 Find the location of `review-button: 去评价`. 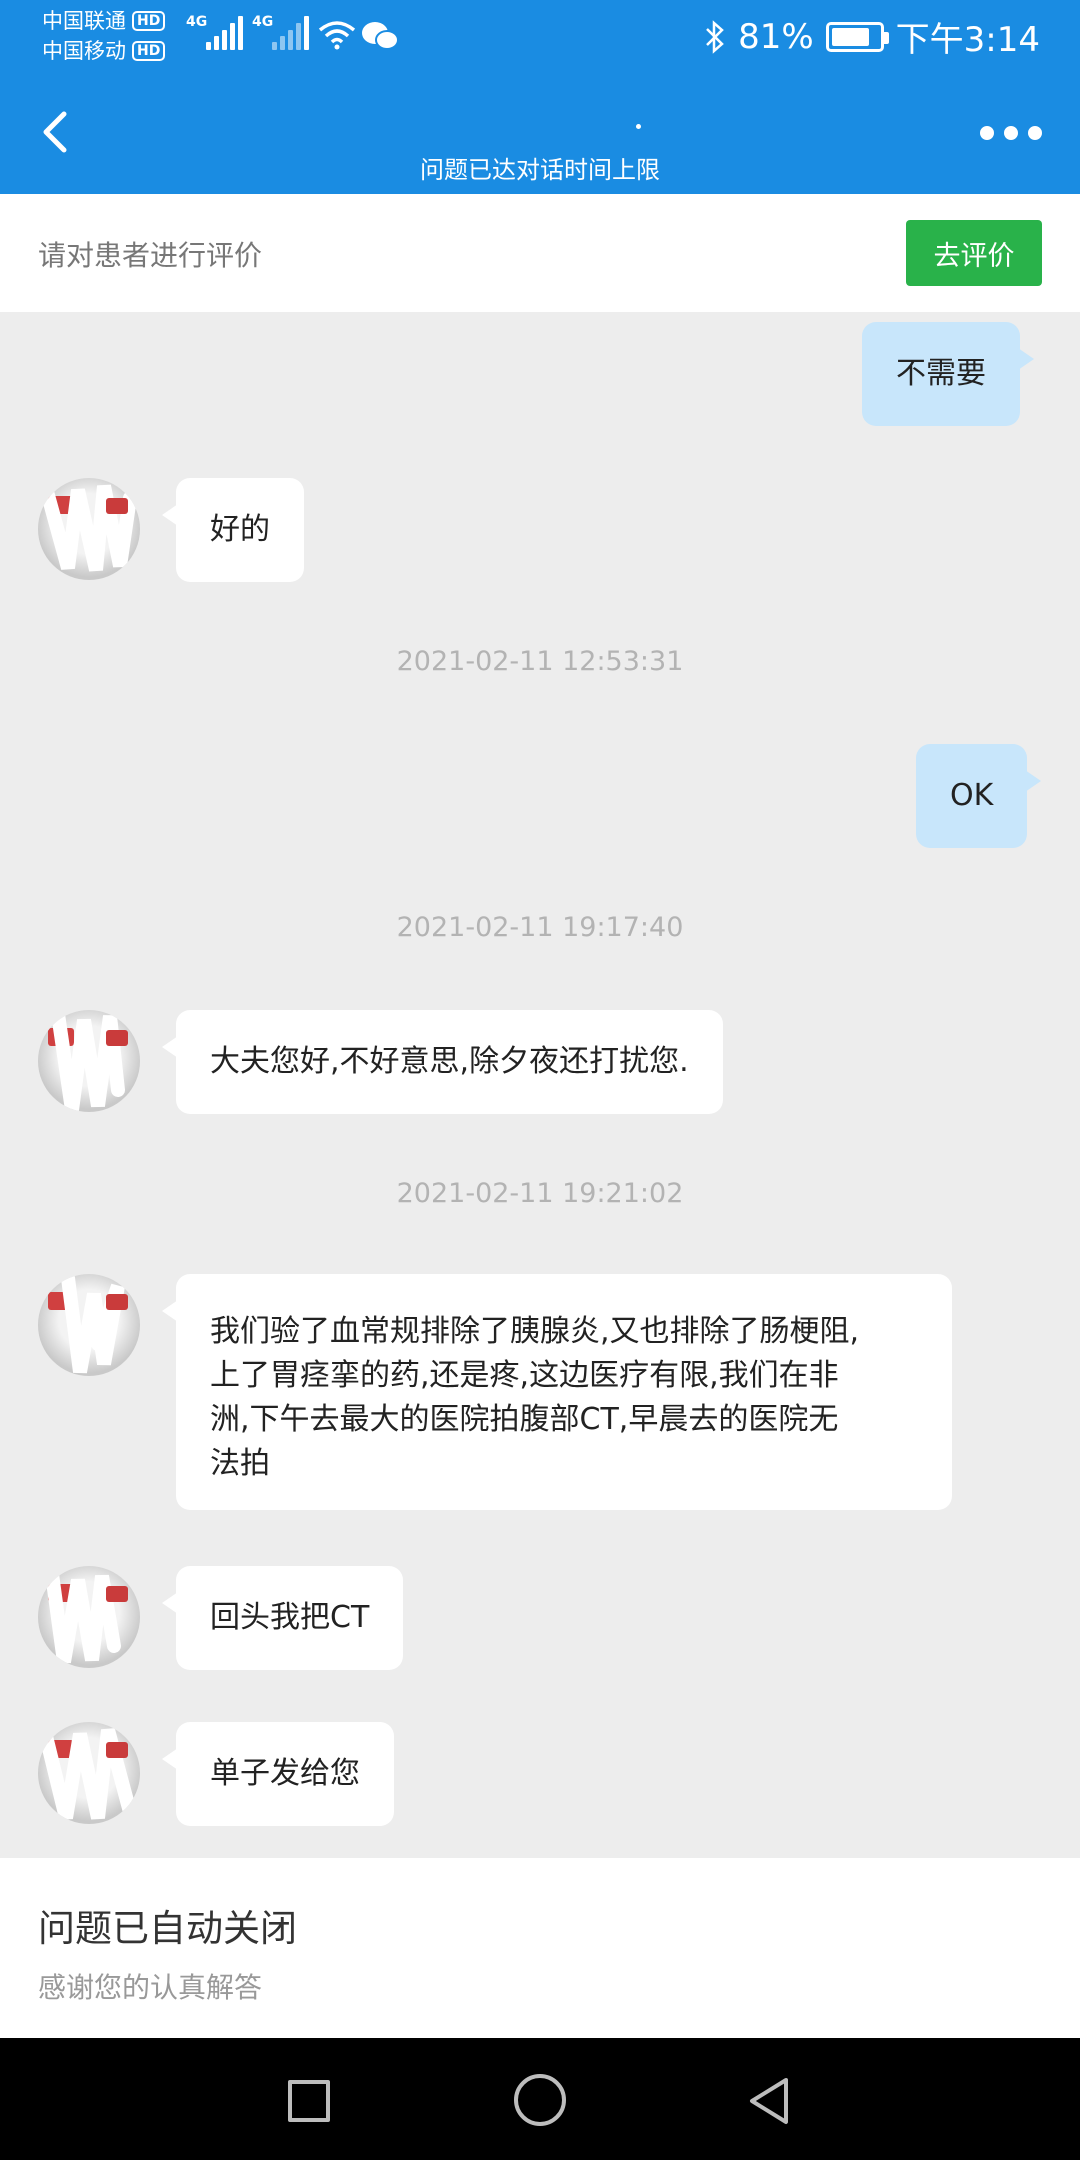

review-button: 去评价 is located at coordinates (974, 253).